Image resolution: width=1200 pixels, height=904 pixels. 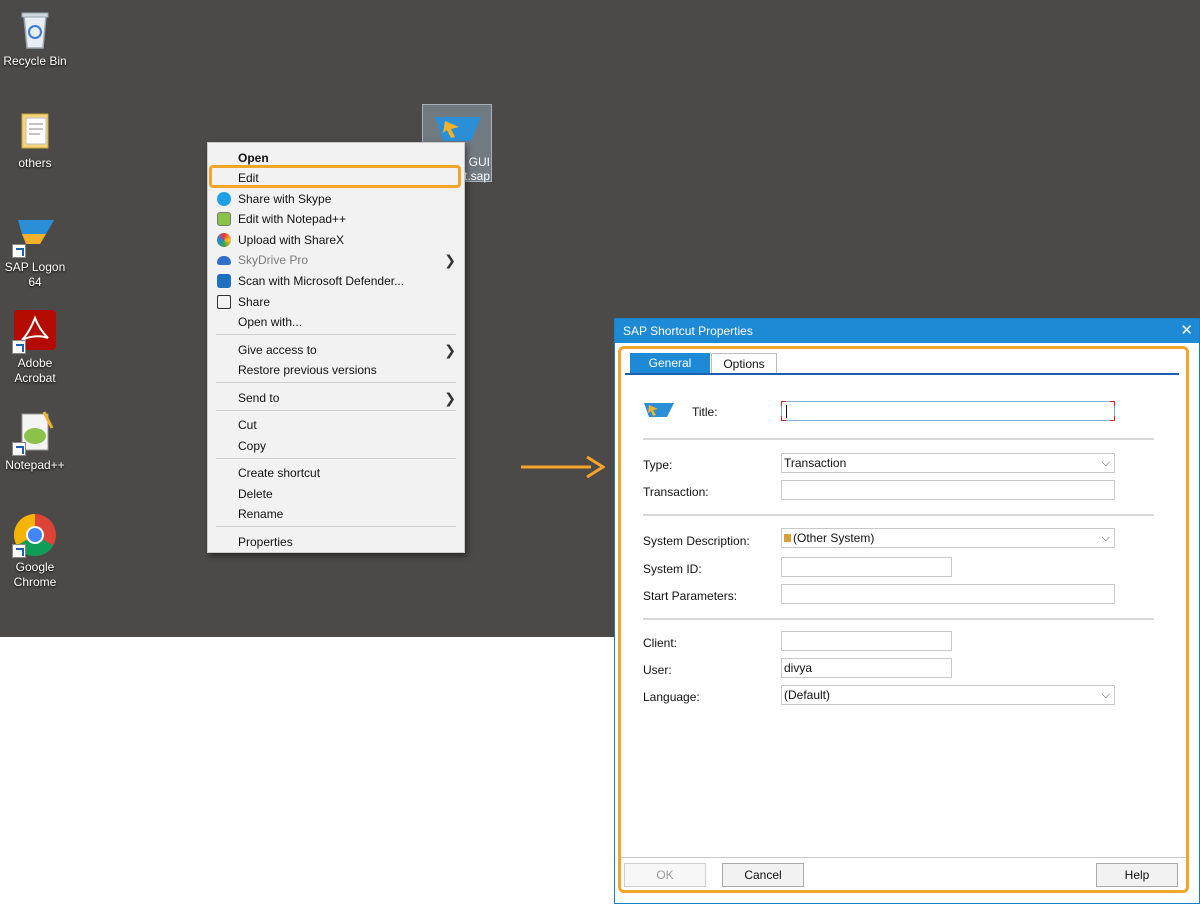 I want to click on menu-item-share-with-skype: Share with Skype, so click(x=336, y=199).